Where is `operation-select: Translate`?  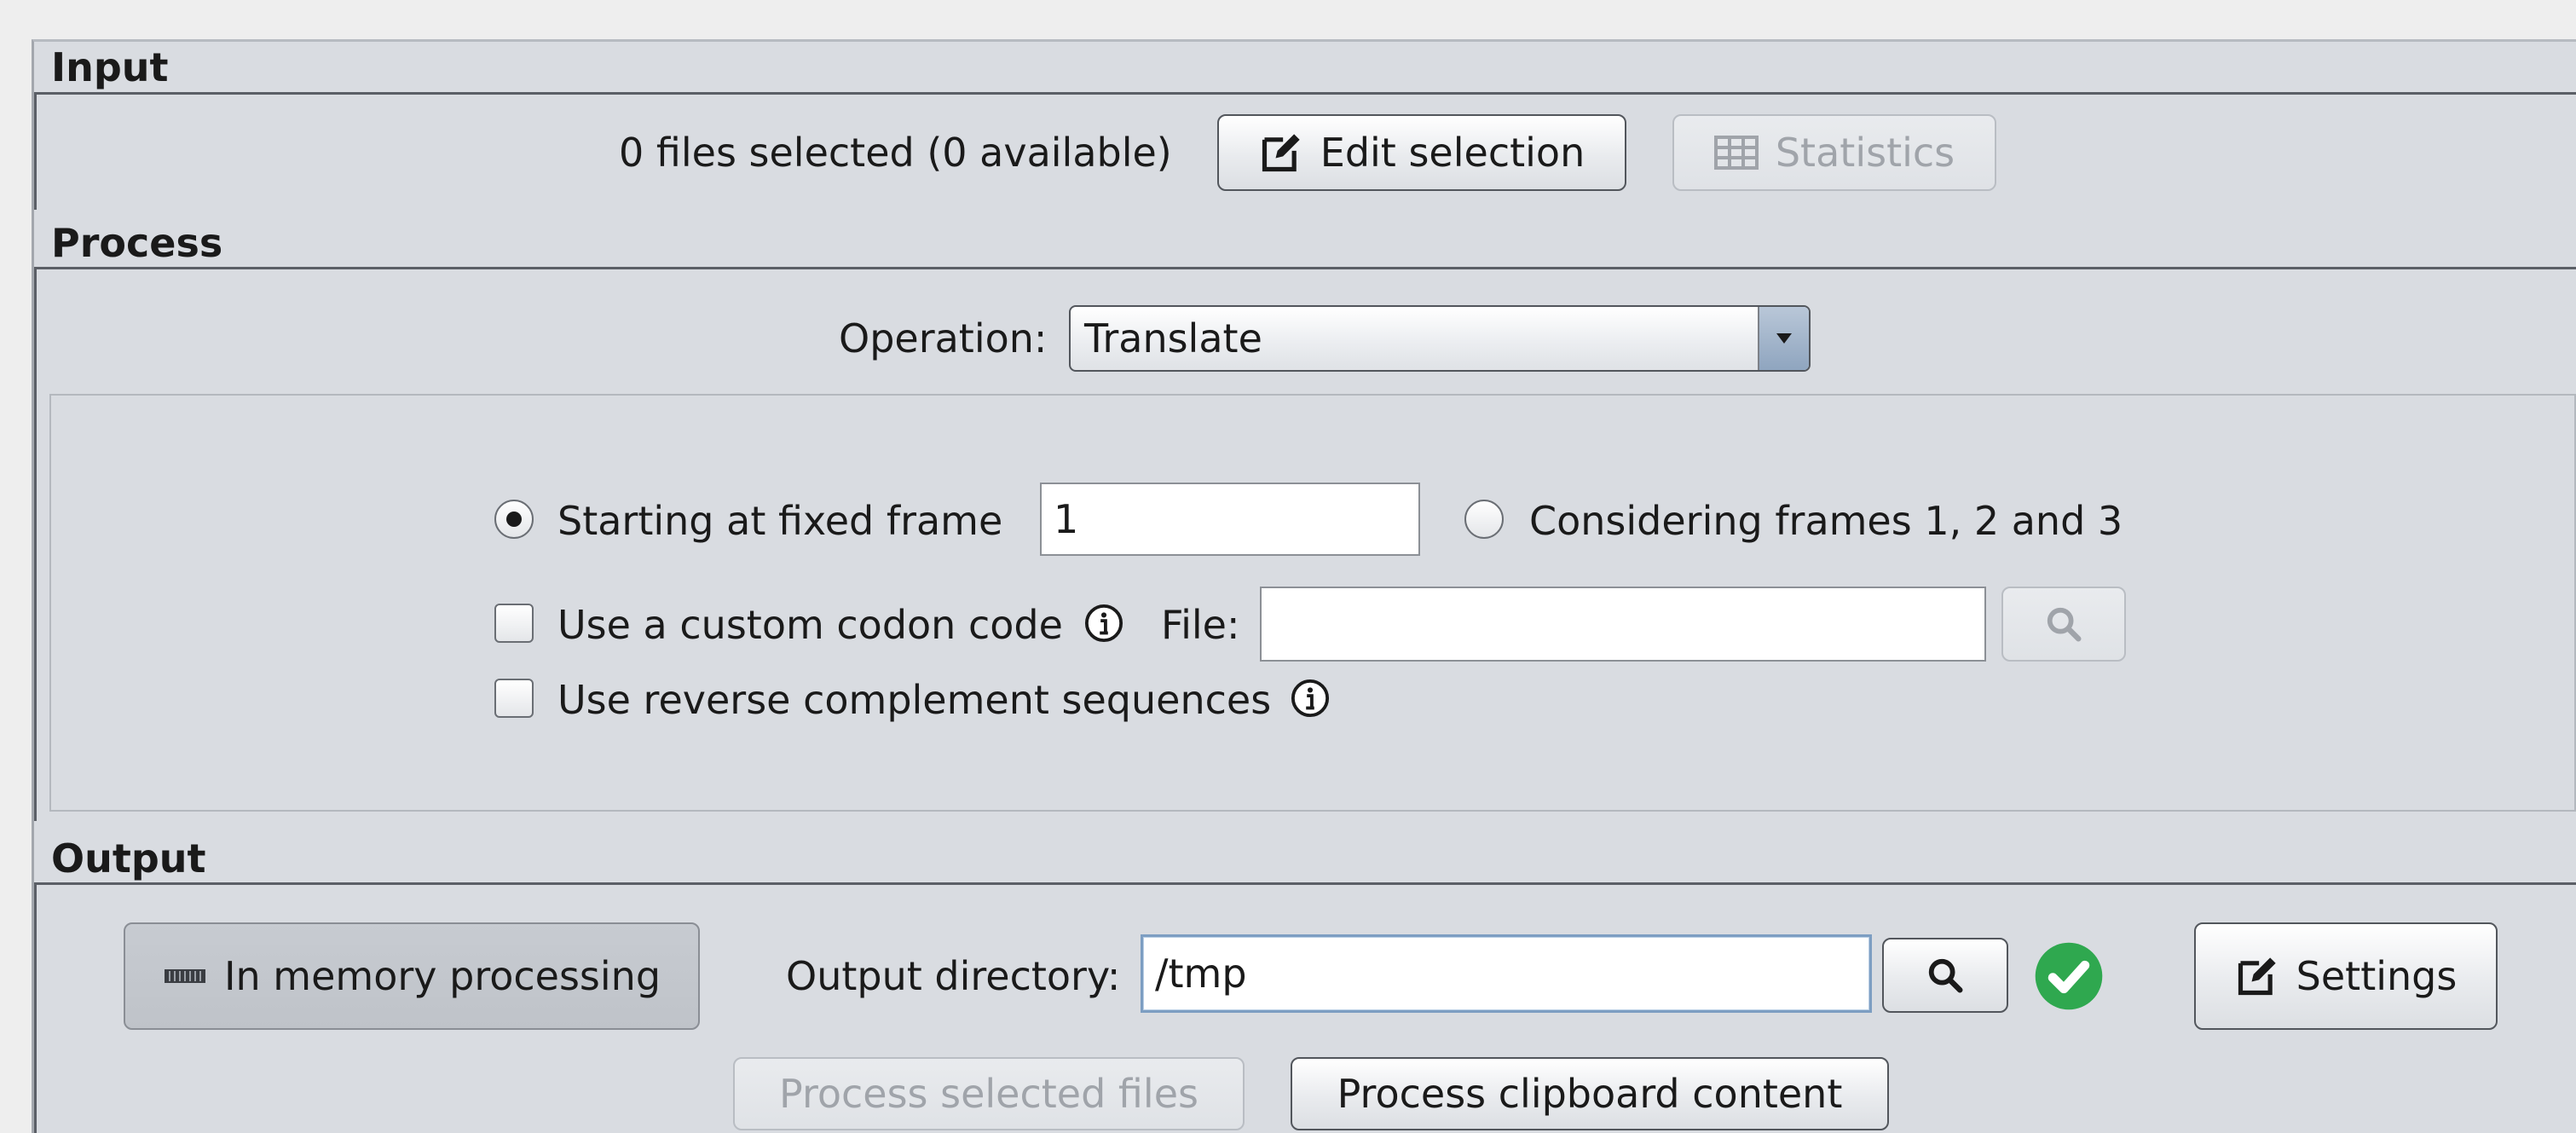
operation-select: Translate is located at coordinates (1440, 338).